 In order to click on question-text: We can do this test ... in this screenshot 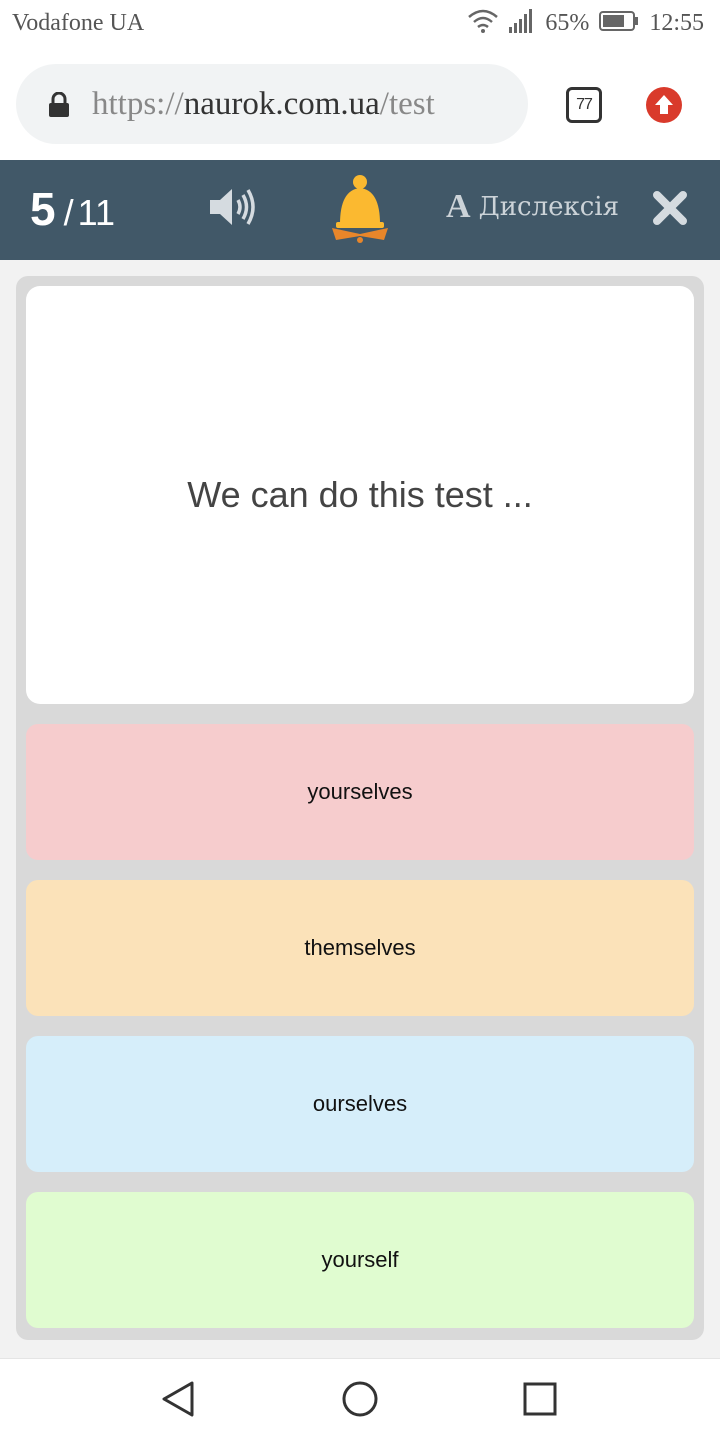, I will do `click(360, 494)`.